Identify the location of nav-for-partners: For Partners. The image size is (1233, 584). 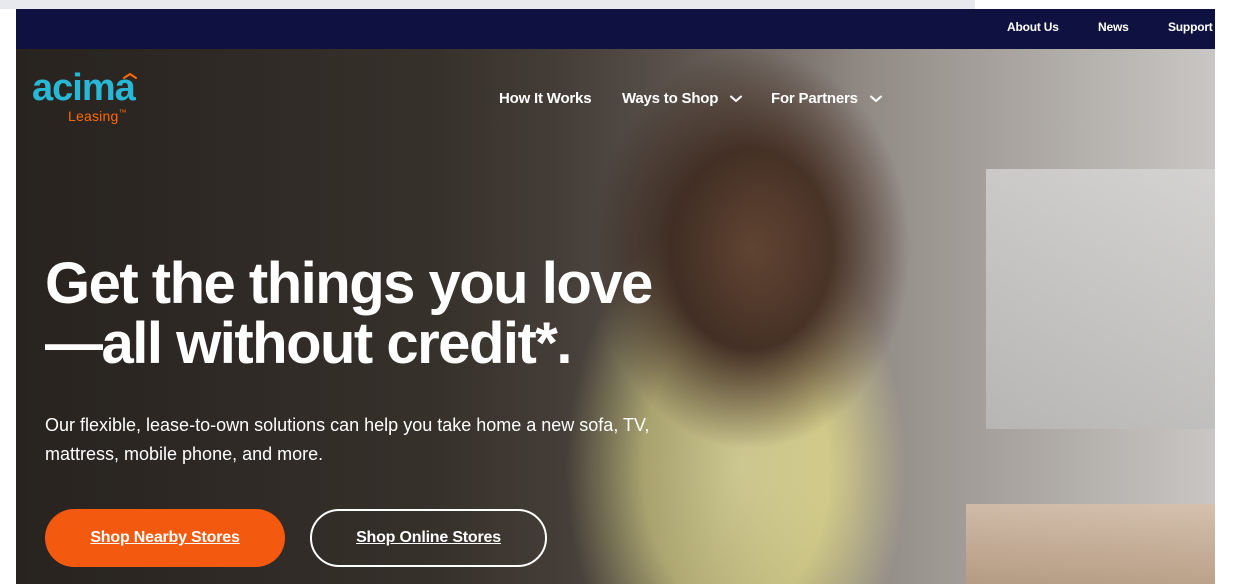
(826, 98).